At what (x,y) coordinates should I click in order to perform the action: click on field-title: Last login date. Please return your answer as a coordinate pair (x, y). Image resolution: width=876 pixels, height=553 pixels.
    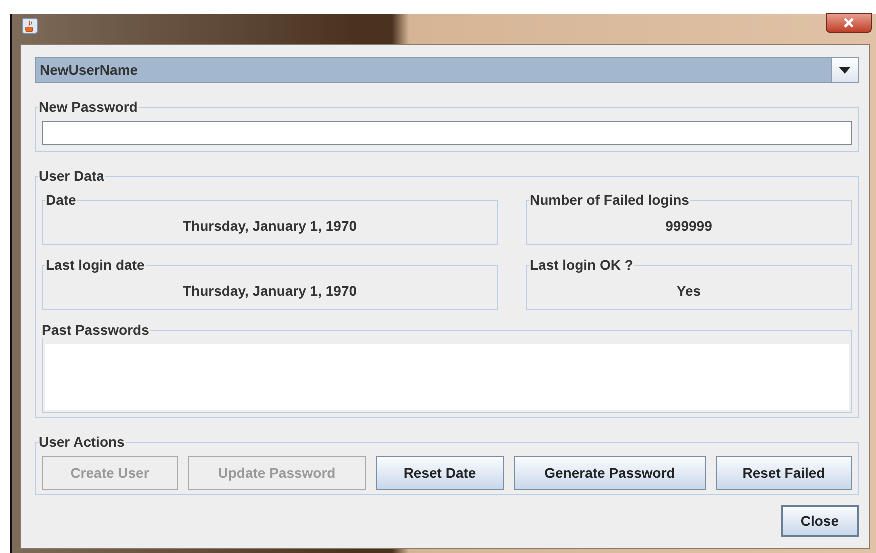
    Looking at the image, I should click on (95, 265).